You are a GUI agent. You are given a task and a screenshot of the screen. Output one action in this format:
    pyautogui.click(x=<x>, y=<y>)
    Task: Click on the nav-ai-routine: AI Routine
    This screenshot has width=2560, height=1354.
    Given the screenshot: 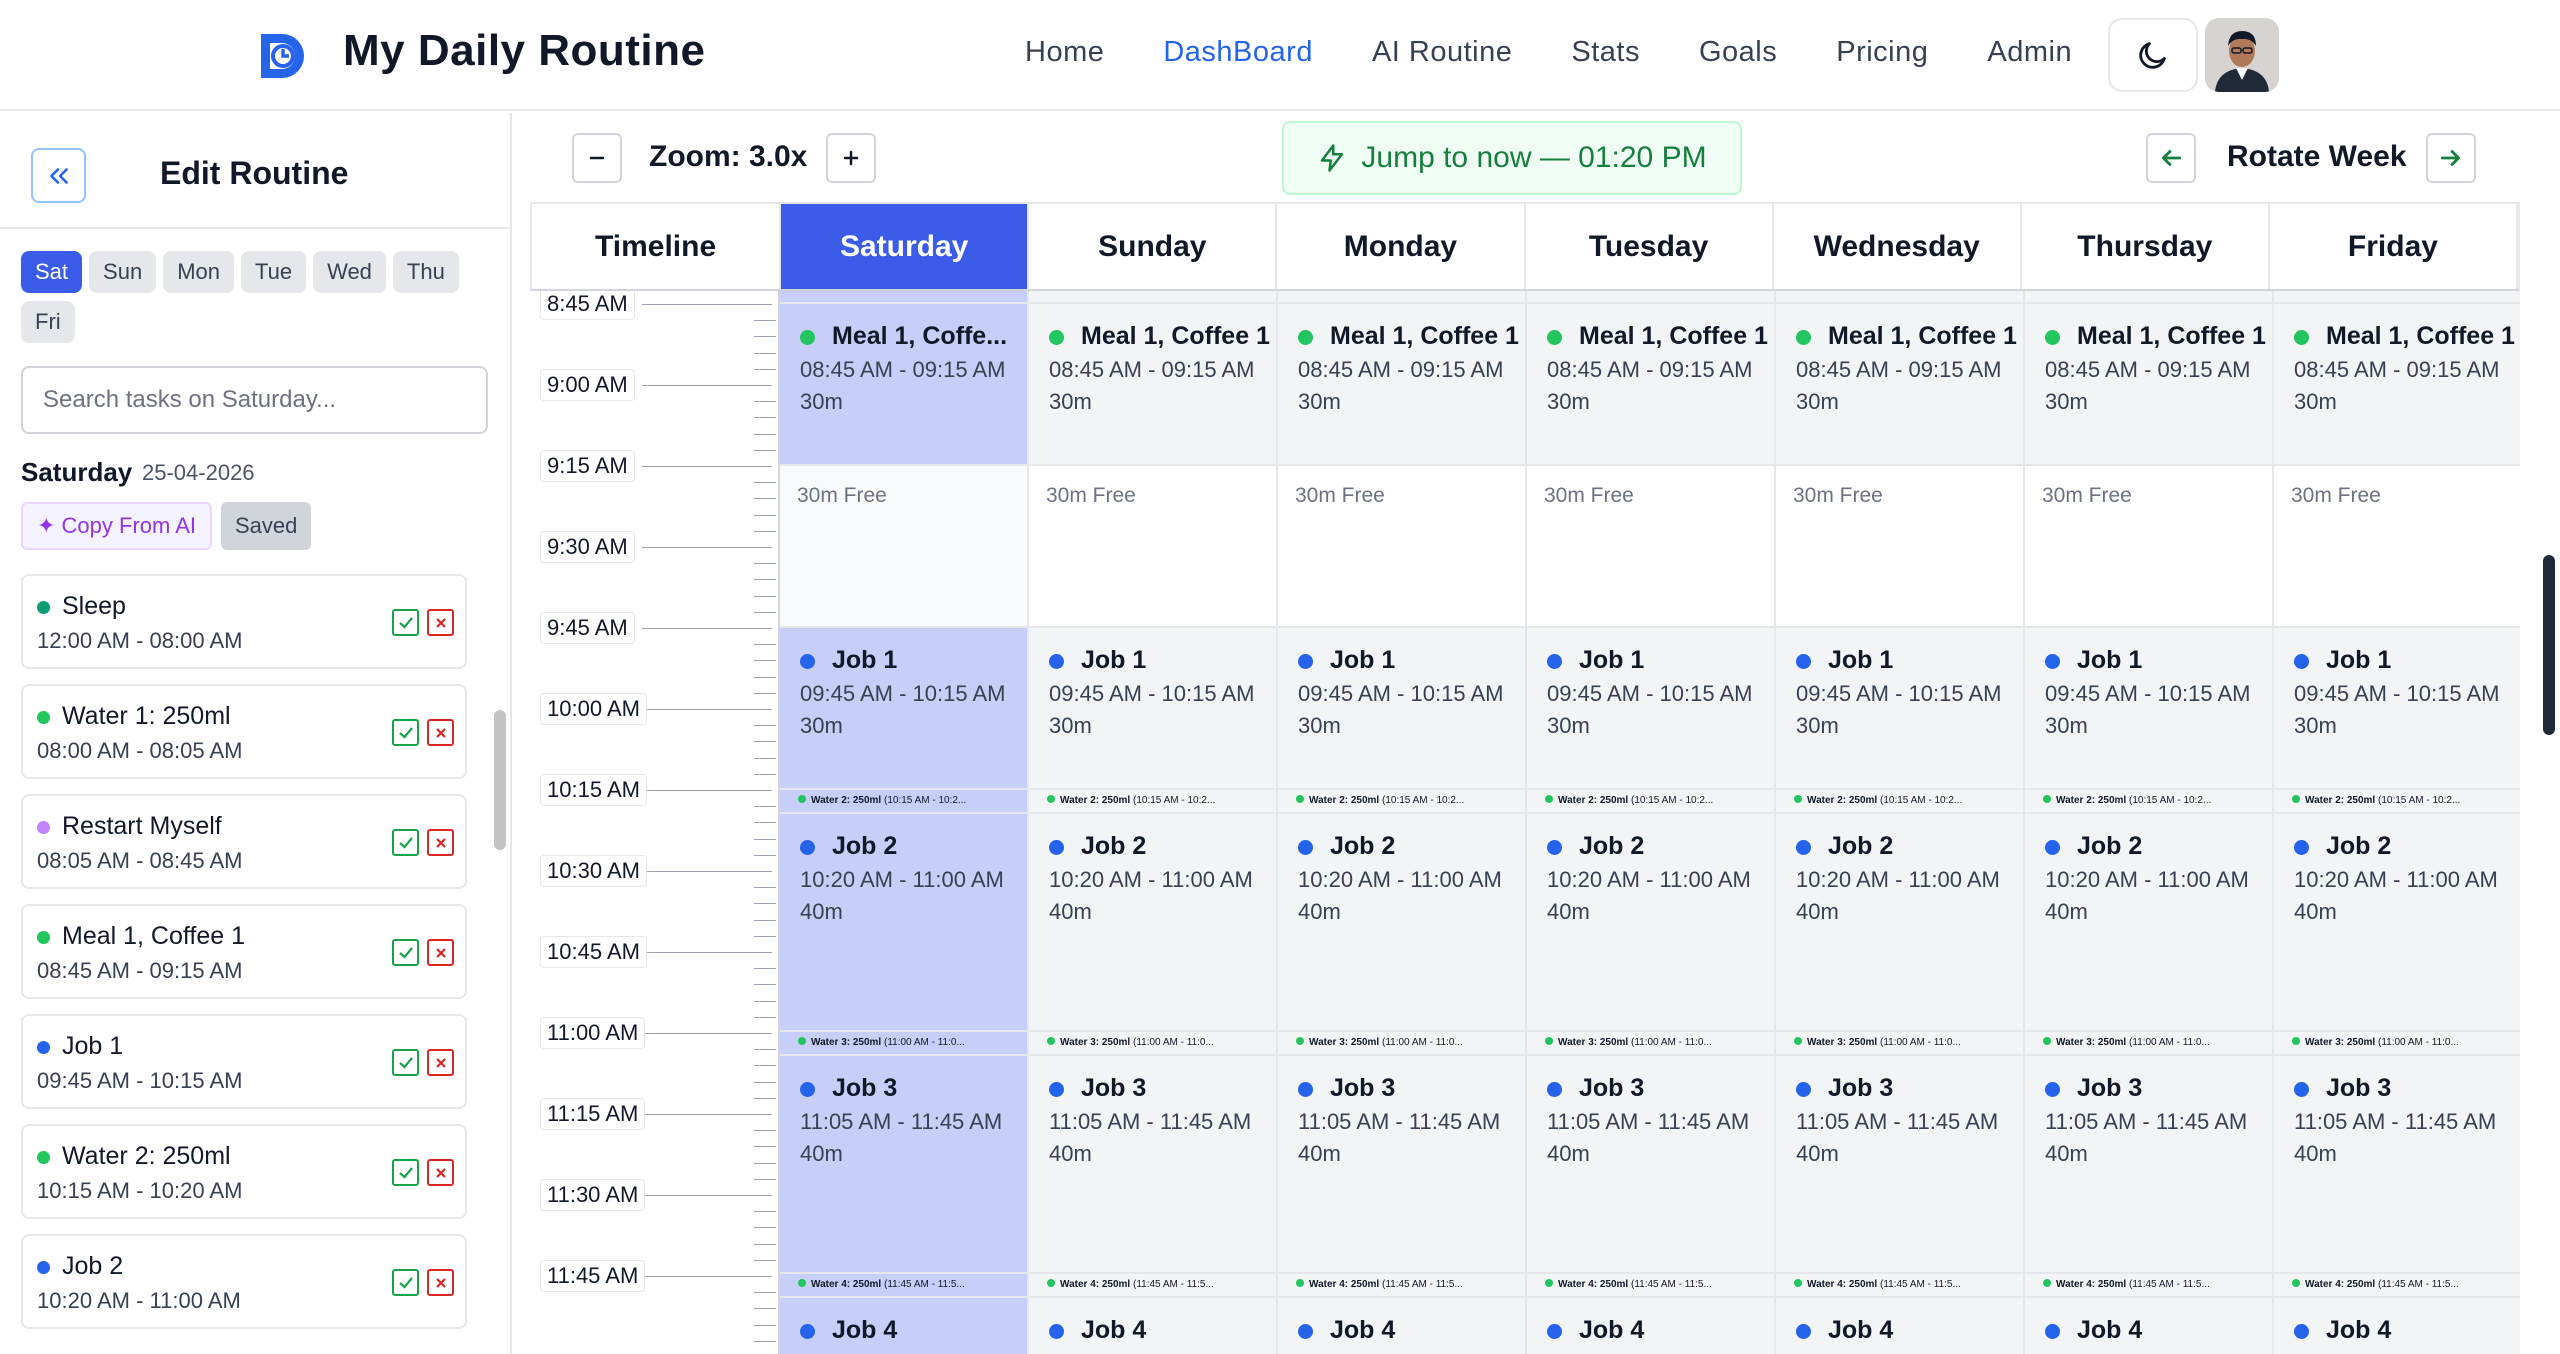 What is the action you would take?
    pyautogui.click(x=1442, y=52)
    